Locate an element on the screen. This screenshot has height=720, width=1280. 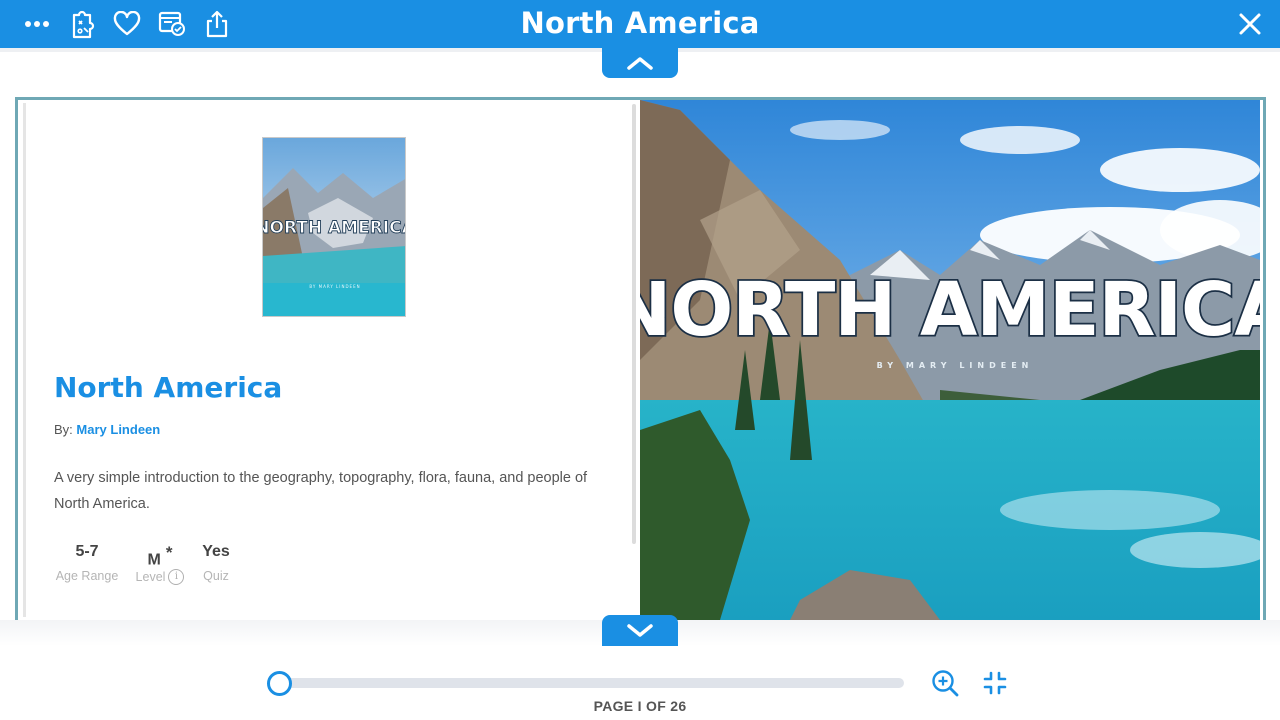
by-label: By: is located at coordinates (63, 429).